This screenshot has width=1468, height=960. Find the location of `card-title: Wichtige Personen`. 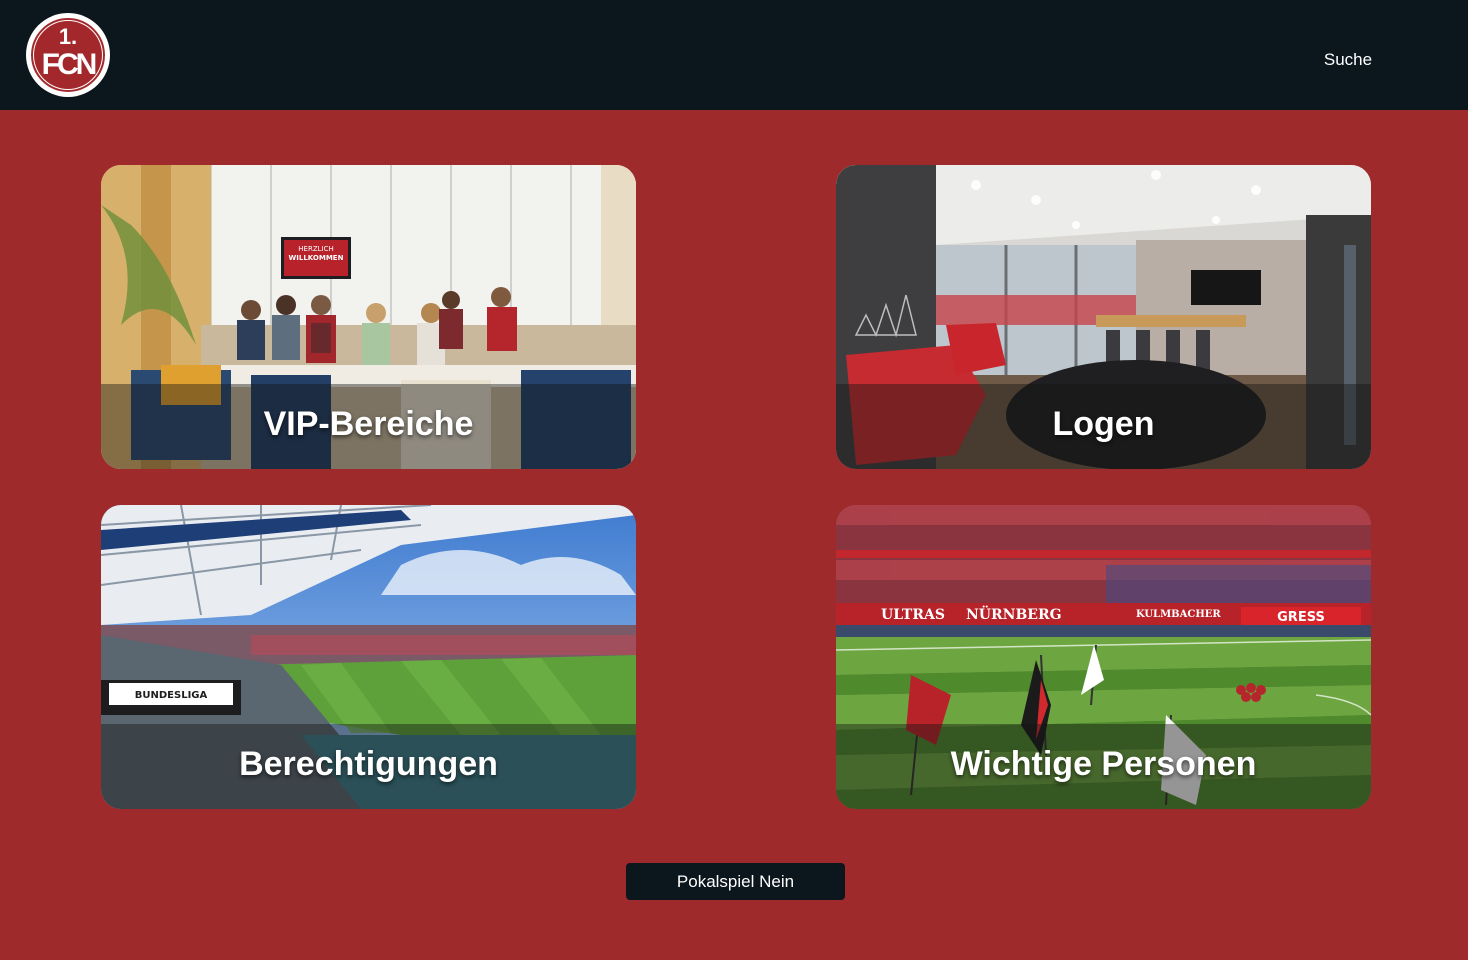

card-title: Wichtige Personen is located at coordinates (1103, 764).